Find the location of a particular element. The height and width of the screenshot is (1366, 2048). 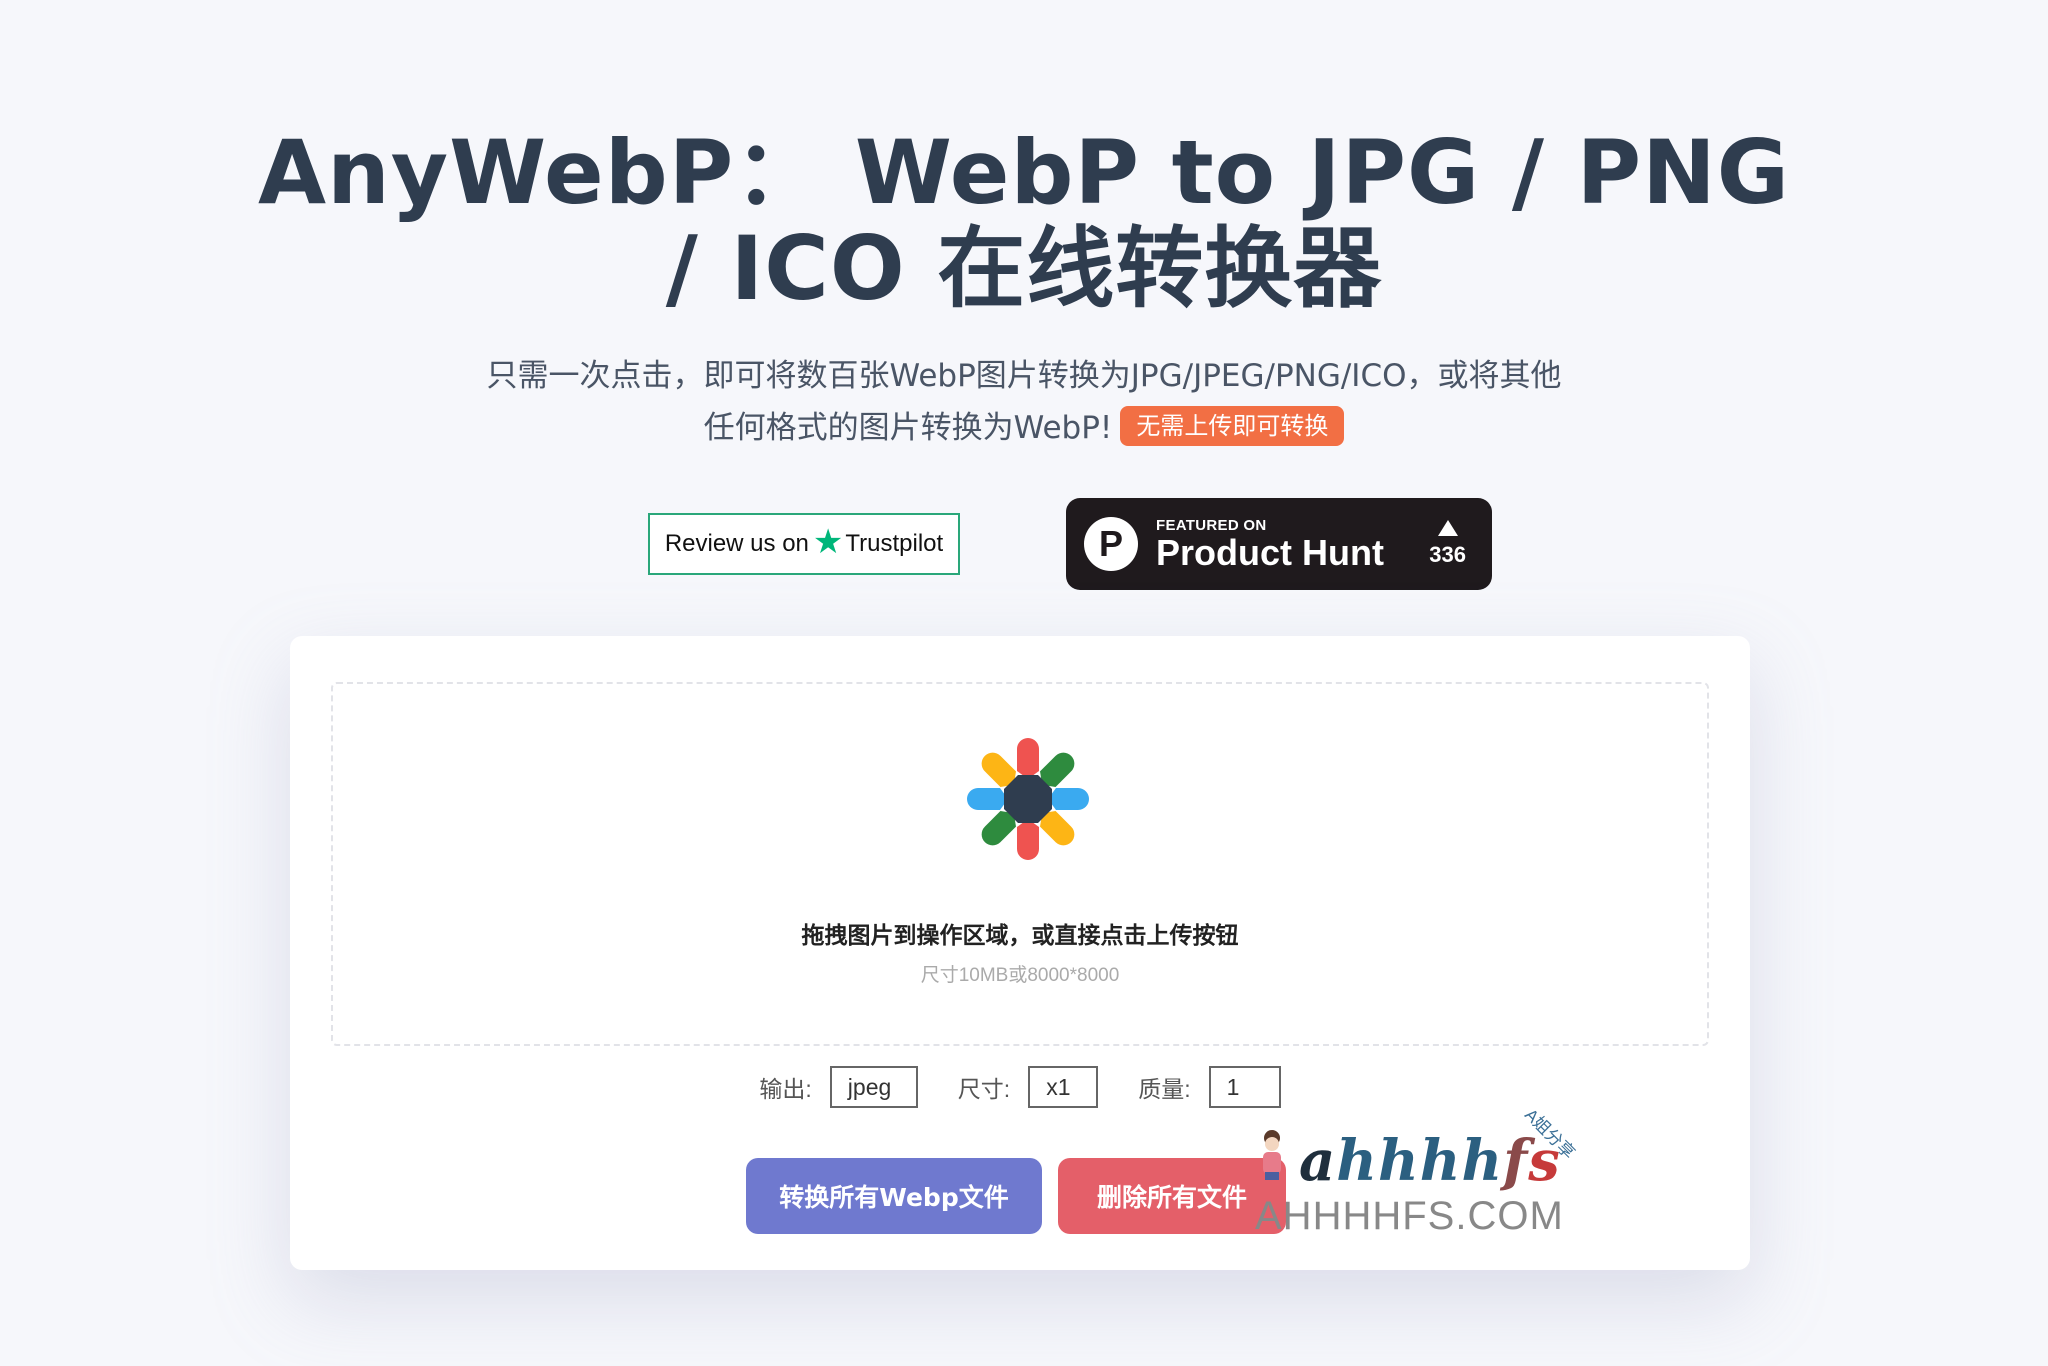

logo-center is located at coordinates (1028, 799).